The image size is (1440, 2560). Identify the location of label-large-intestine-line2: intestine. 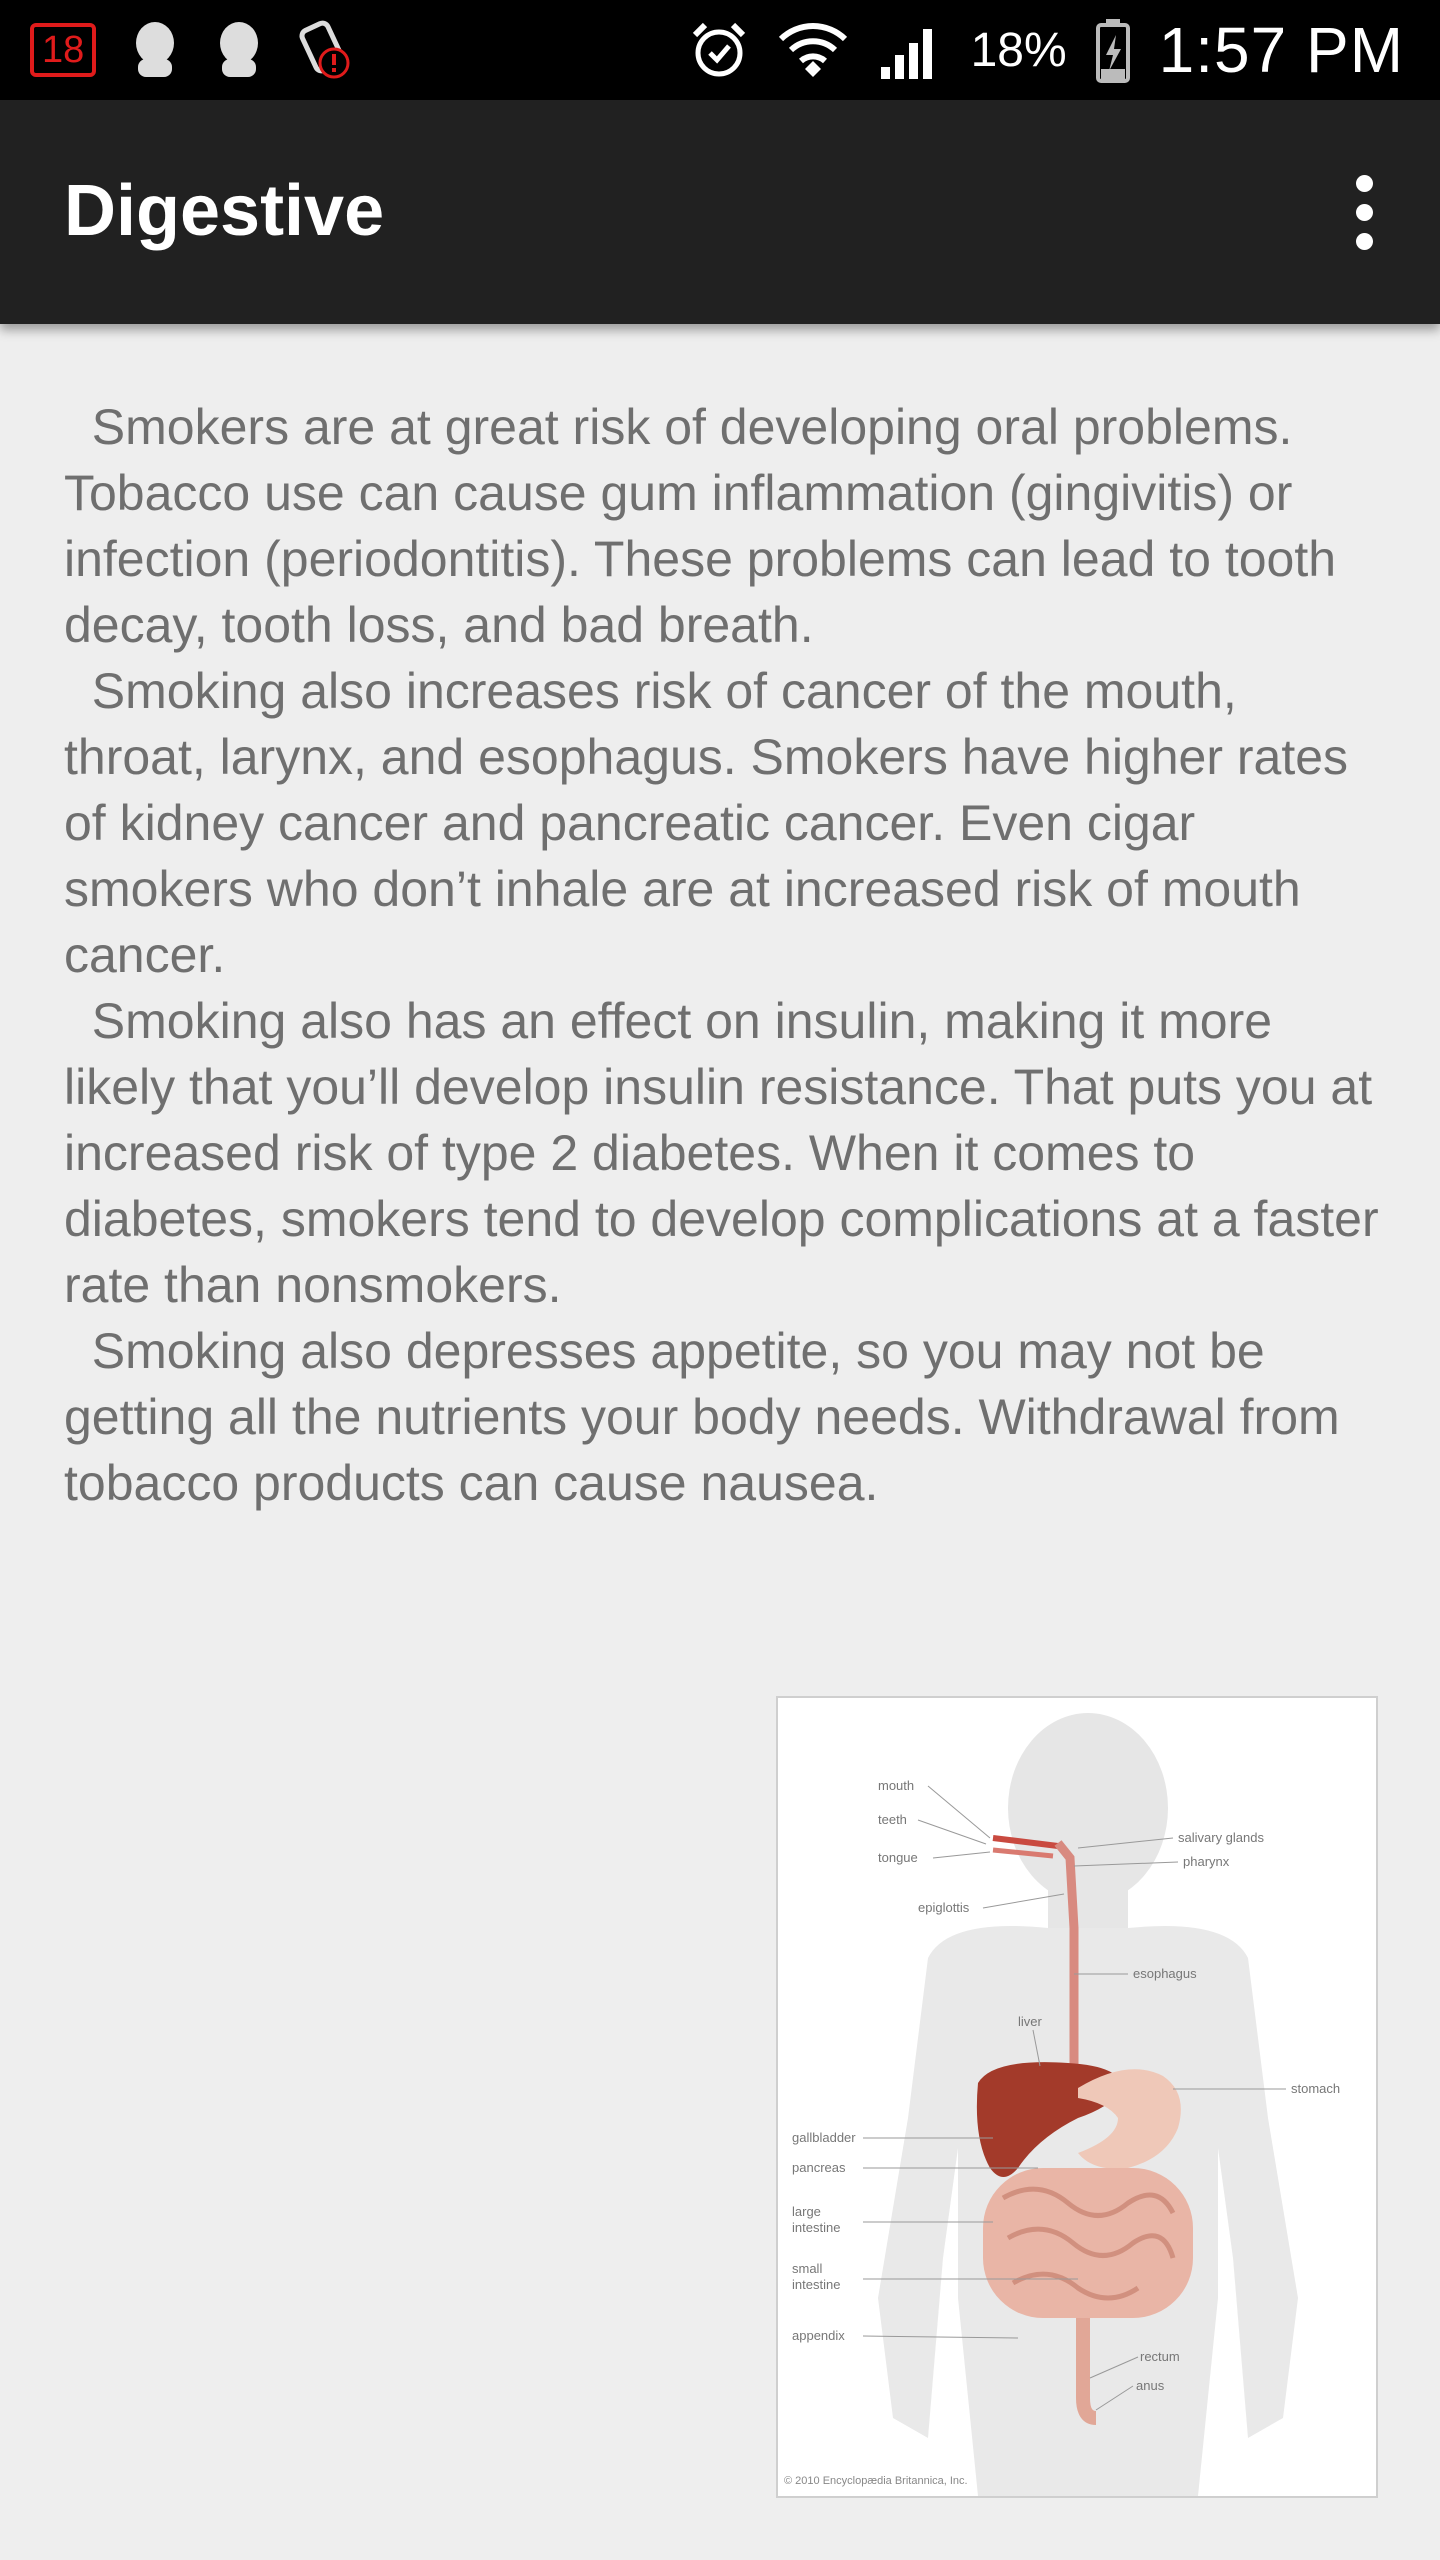
(816, 2227).